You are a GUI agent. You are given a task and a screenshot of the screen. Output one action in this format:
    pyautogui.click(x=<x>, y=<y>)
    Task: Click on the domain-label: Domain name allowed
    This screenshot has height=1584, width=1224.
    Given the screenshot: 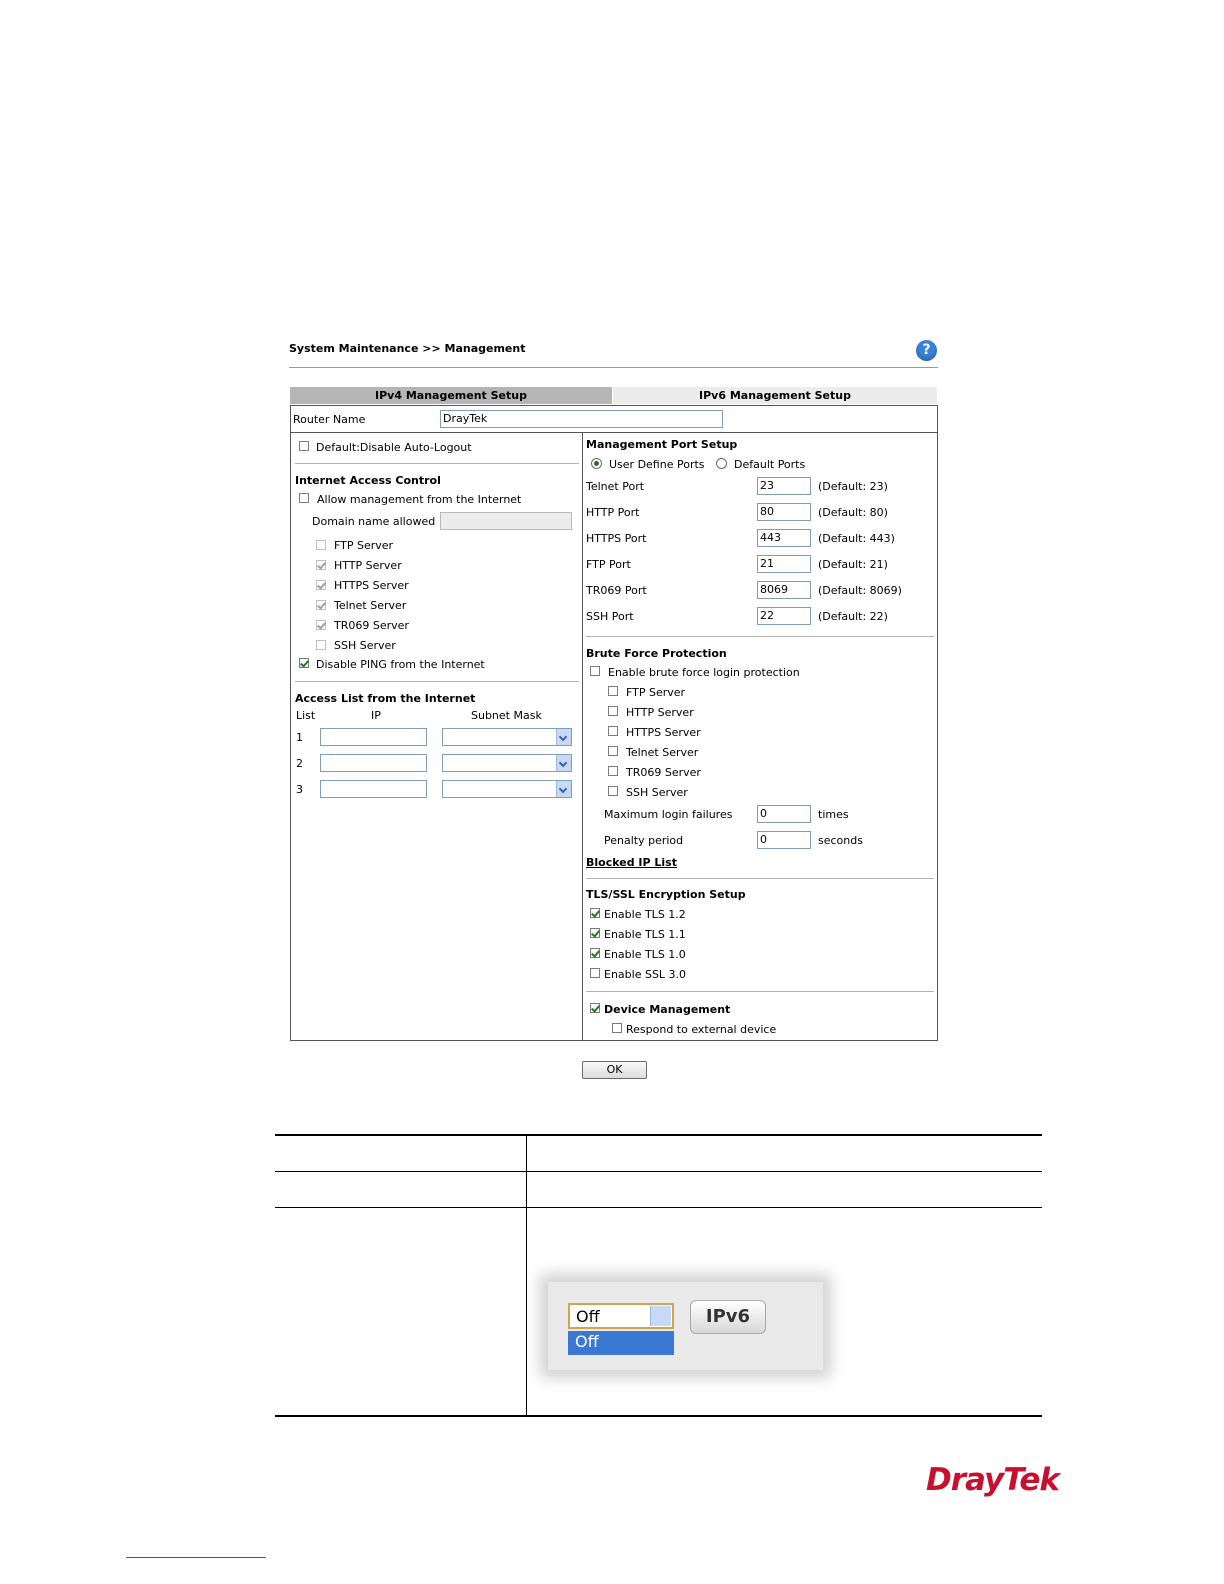 What is the action you would take?
    pyautogui.click(x=374, y=521)
    